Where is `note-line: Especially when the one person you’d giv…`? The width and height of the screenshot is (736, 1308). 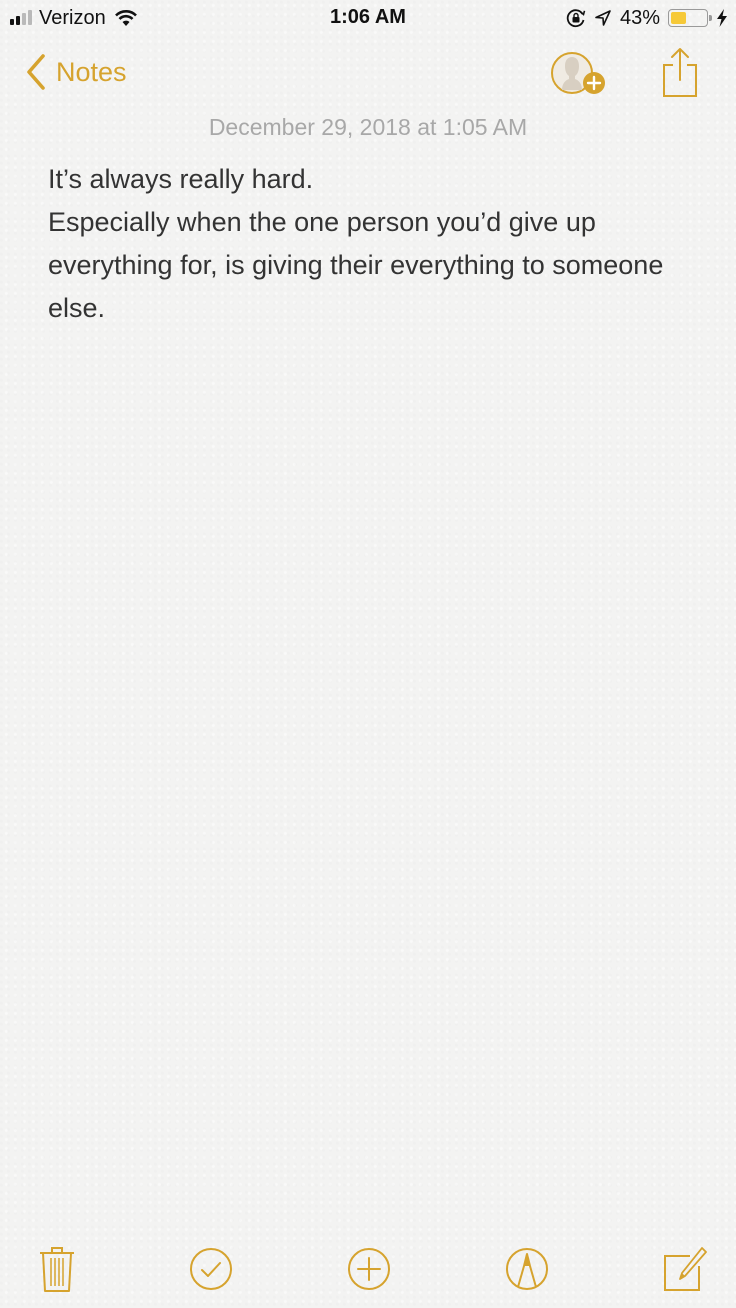
note-line: Especially when the one person you’d giv… is located at coordinates (356, 265).